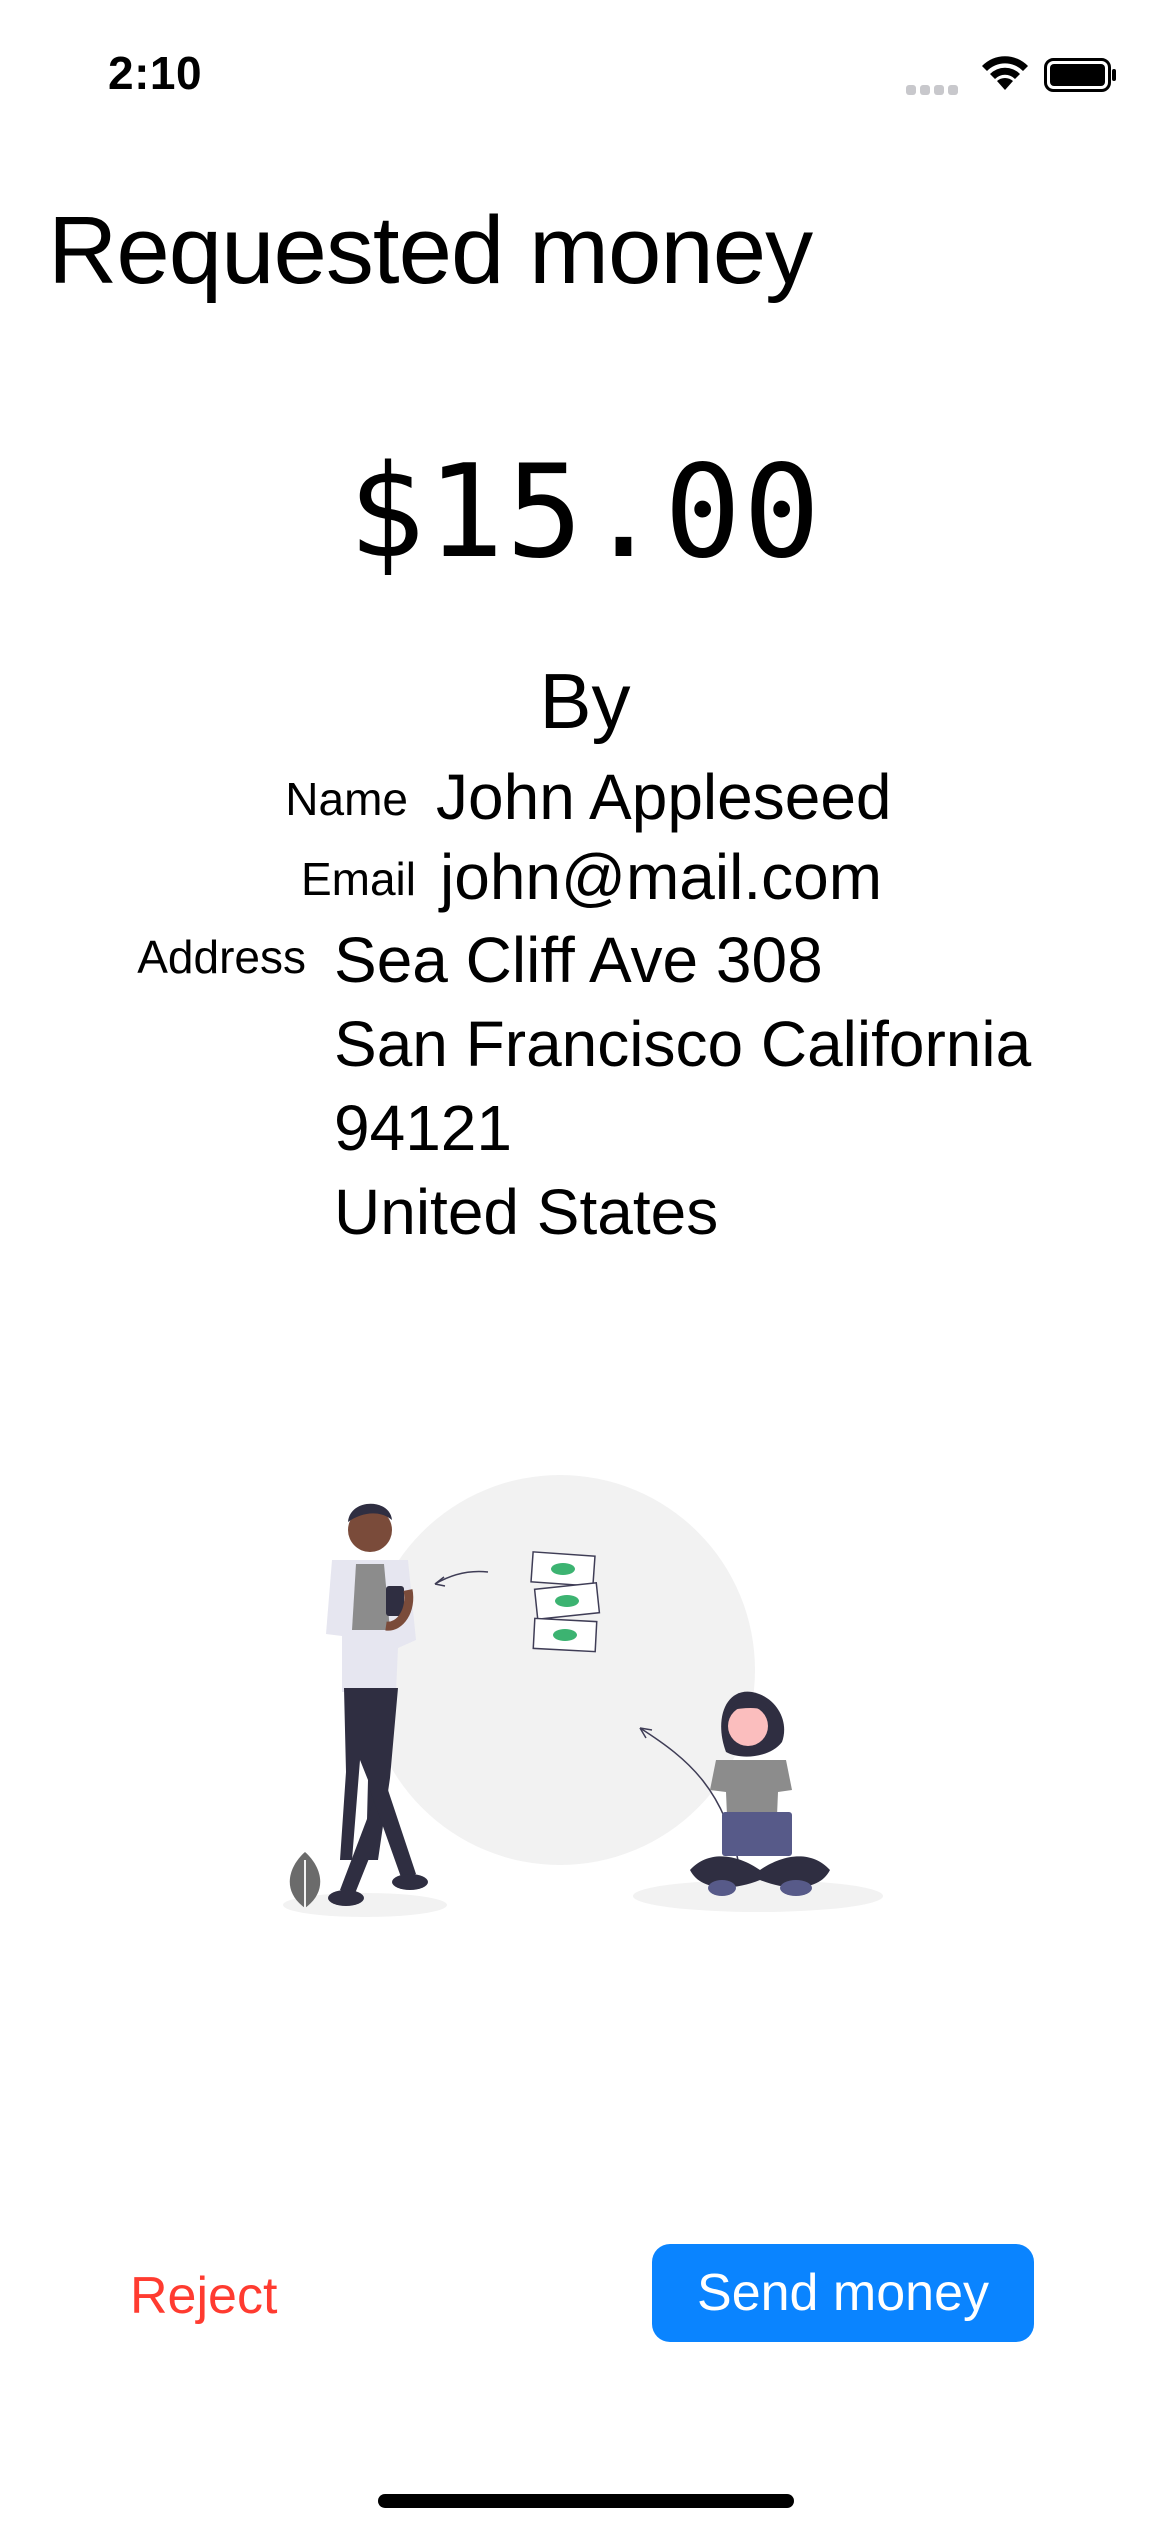  I want to click on address-line-country: United States, so click(526, 1212).